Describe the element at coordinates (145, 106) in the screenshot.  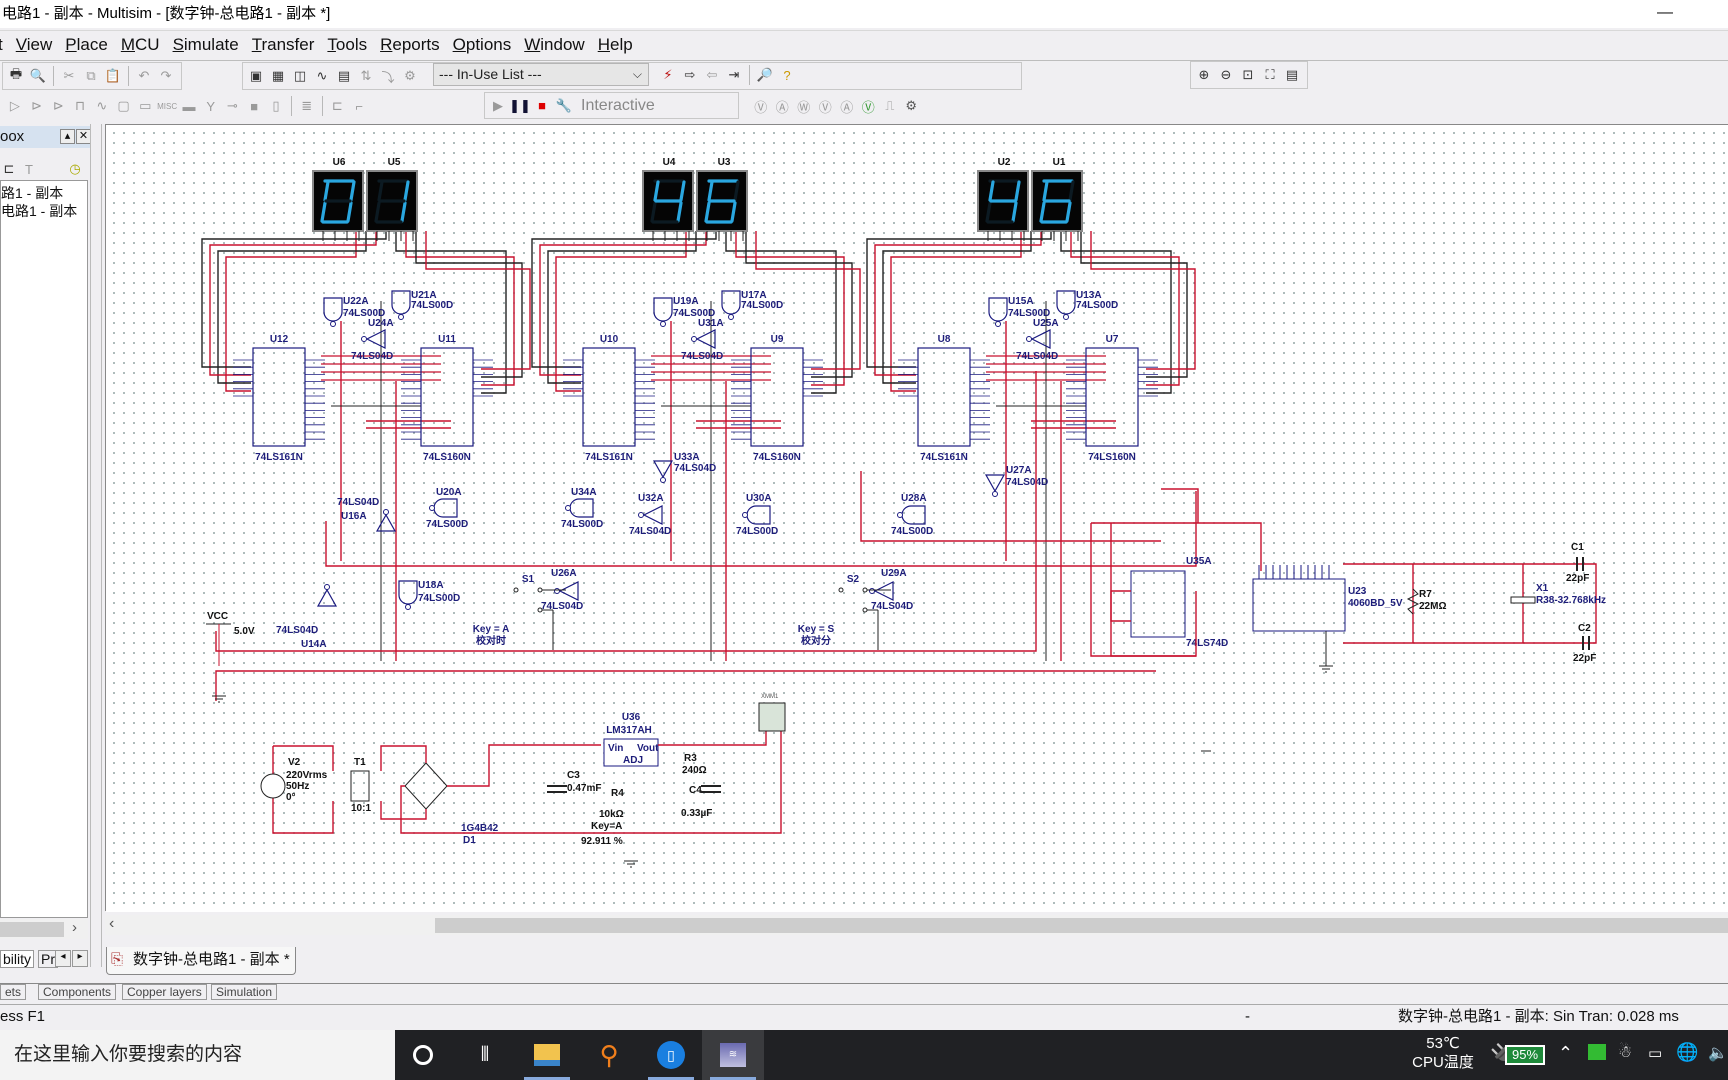
I see `power-component-icon: ▭` at that location.